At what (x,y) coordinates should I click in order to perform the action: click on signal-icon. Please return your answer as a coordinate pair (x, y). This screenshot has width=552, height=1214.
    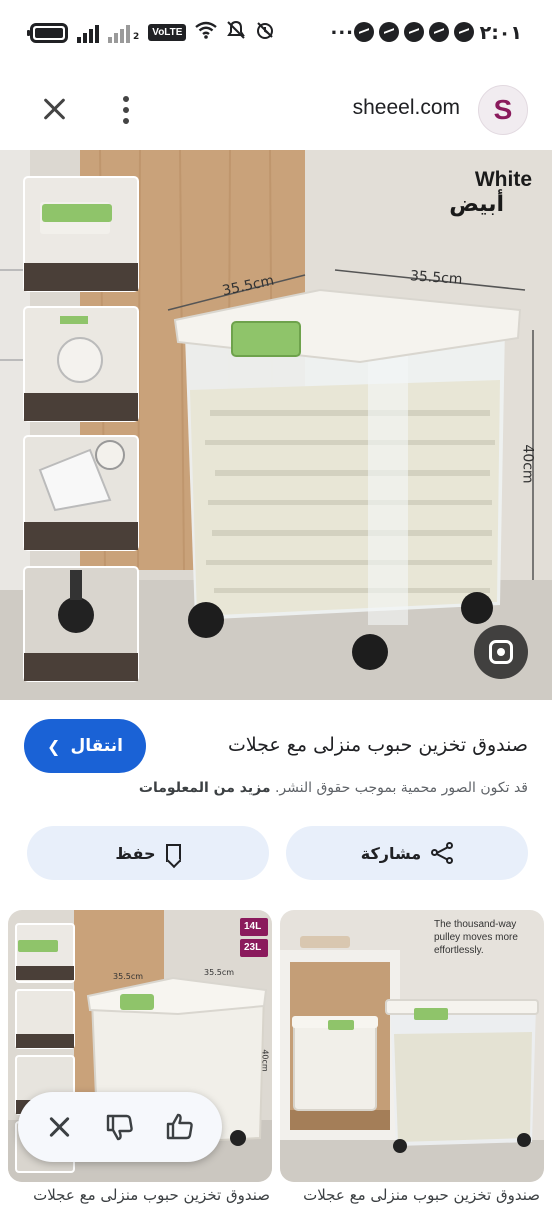
    Looking at the image, I should click on (88, 33).